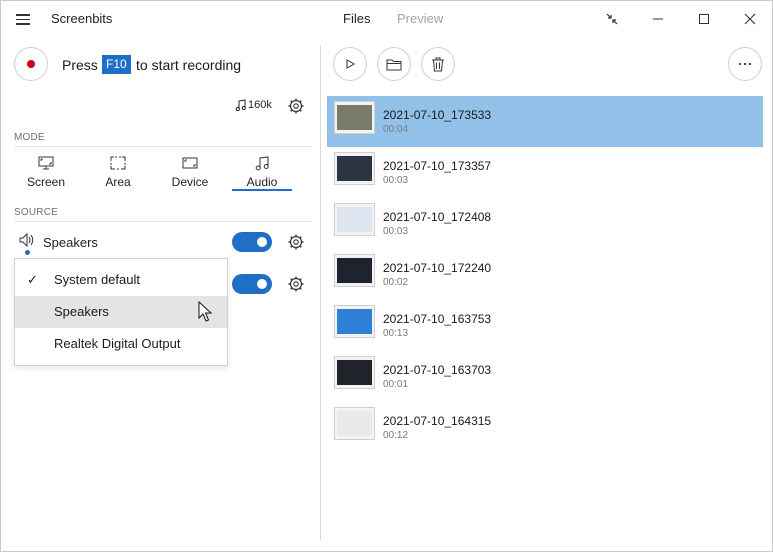 Image resolution: width=773 pixels, height=552 pixels. I want to click on audio-icon, so click(262, 162).